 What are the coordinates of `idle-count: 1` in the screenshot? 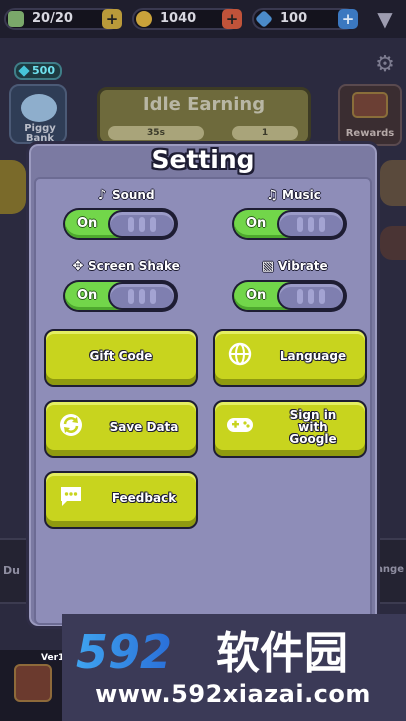 It's located at (265, 133).